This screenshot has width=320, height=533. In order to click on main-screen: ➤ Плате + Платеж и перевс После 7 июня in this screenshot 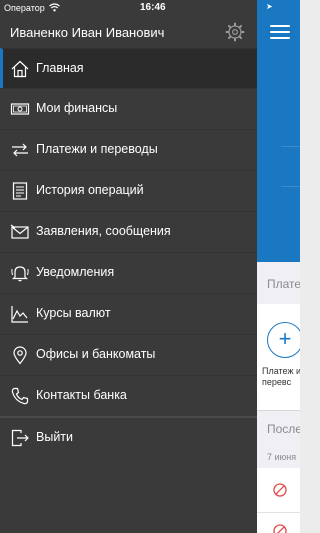, I will do `click(278, 266)`.